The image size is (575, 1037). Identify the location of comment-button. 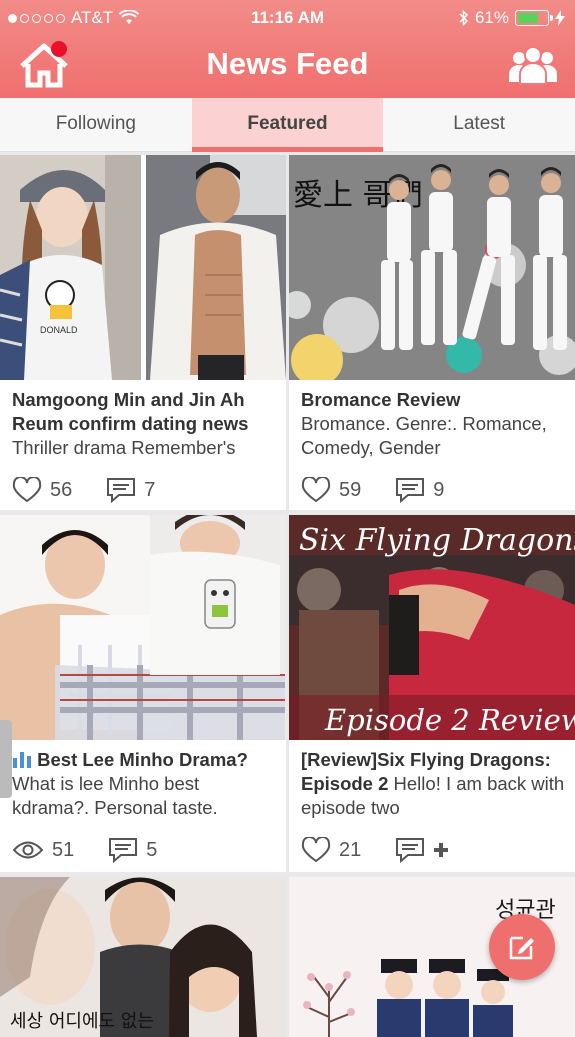
(422, 850).